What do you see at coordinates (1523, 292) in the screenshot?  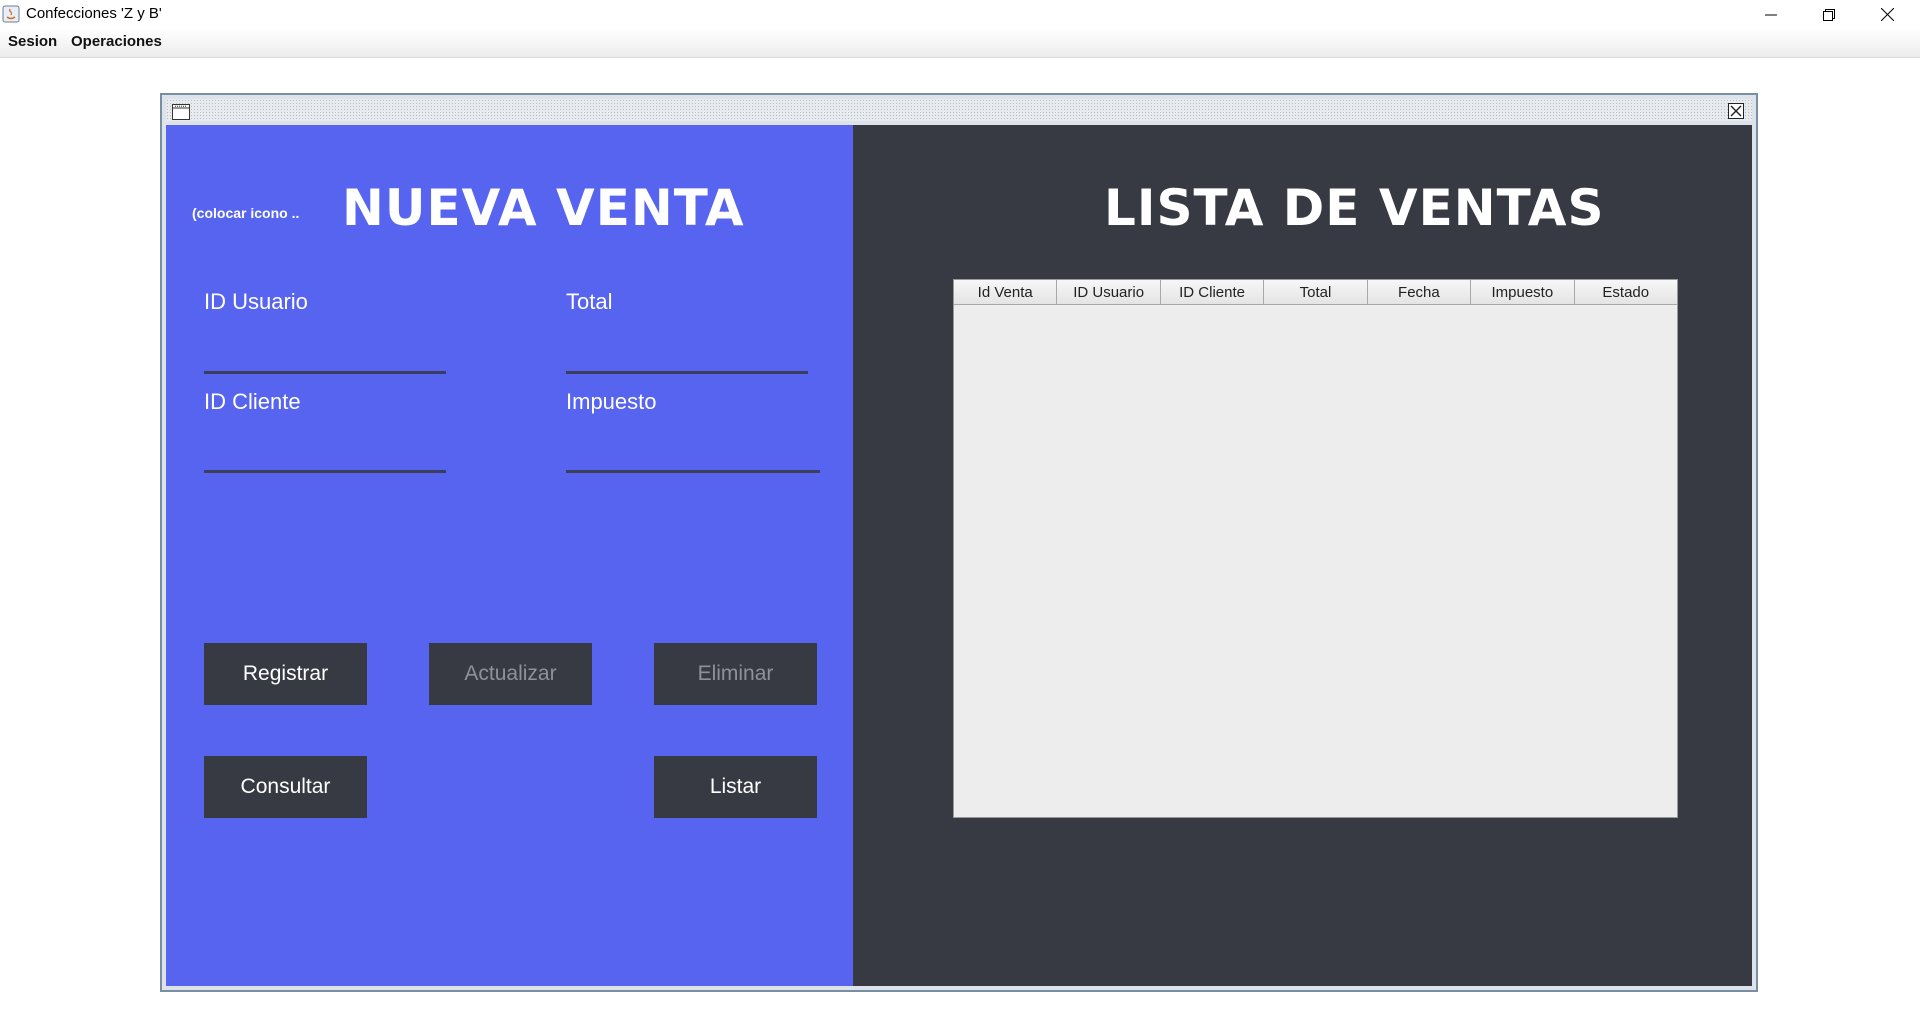 I see `column-header-impuesto: Impuesto` at bounding box center [1523, 292].